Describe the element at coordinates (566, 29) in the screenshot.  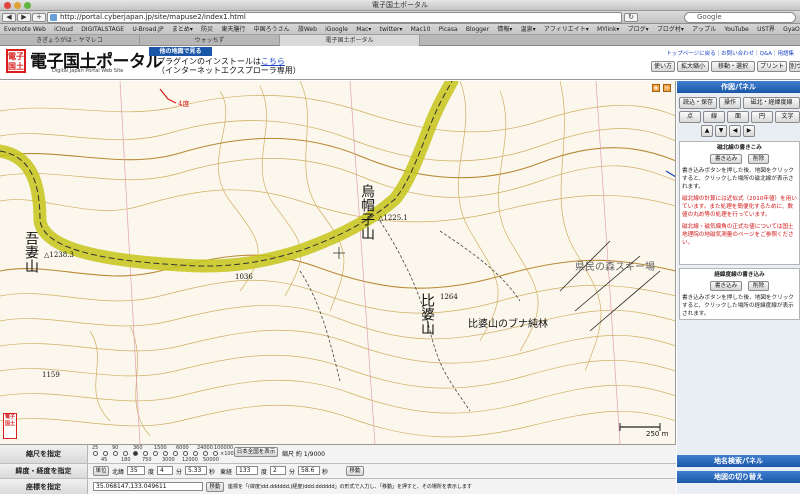
I see `bookmark-item: アフィリエイト▾` at that location.